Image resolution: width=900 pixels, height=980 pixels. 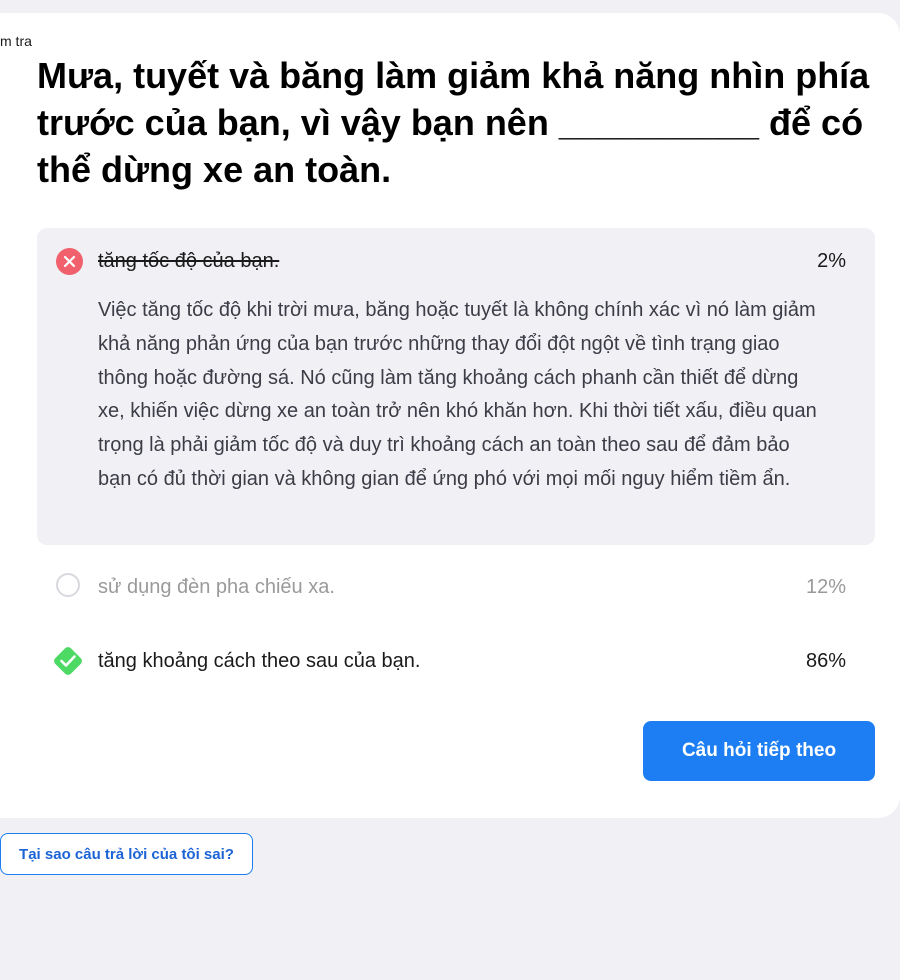 What do you see at coordinates (825, 661) in the screenshot?
I see `option-percent-correct: 86%` at bounding box center [825, 661].